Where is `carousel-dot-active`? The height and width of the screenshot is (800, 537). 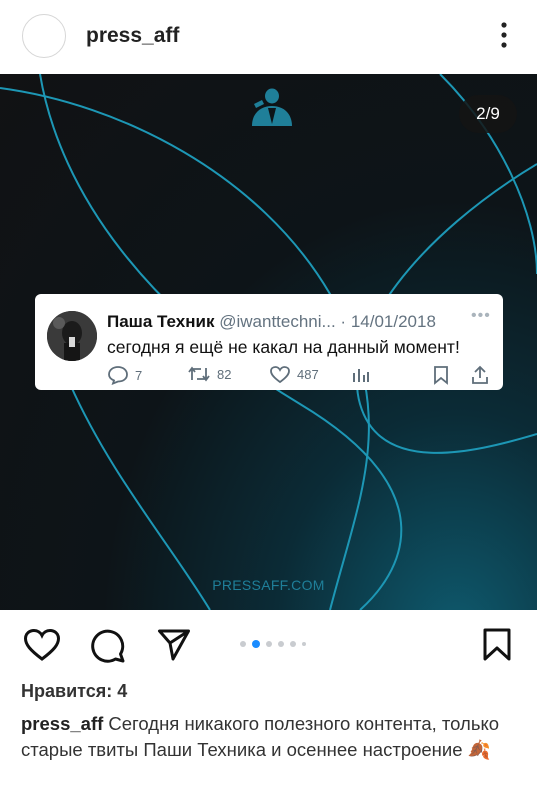 carousel-dot-active is located at coordinates (256, 644).